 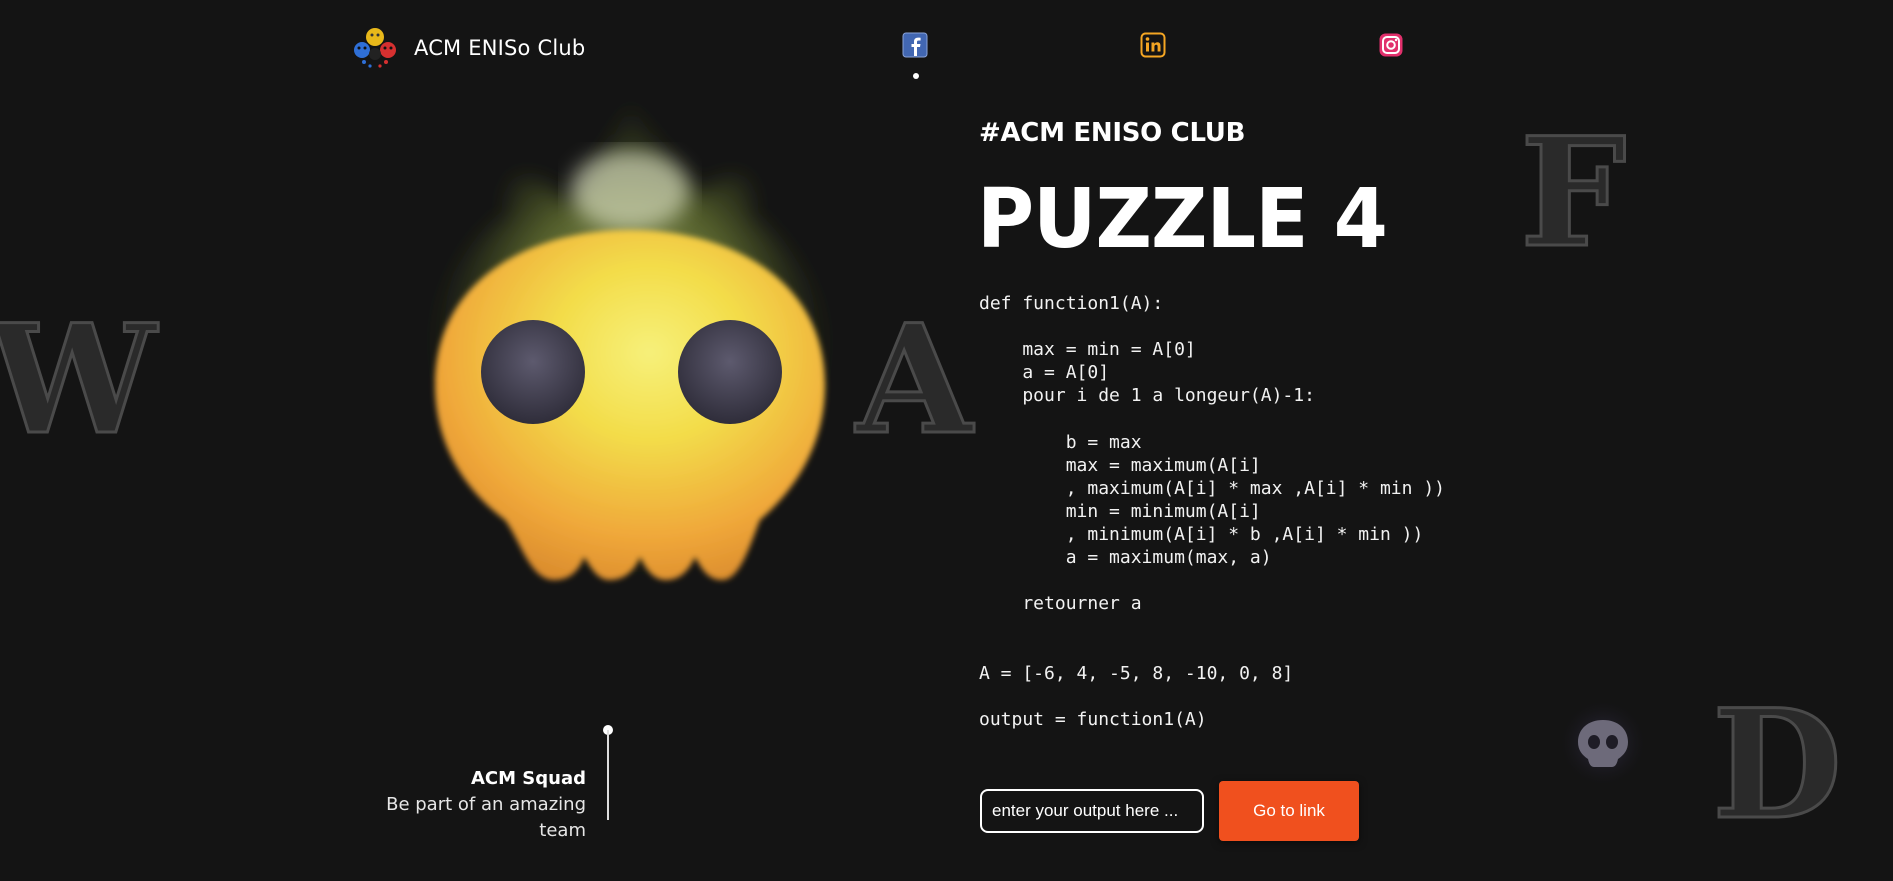 I want to click on brand: ACM ENISo Club, so click(x=468, y=48).